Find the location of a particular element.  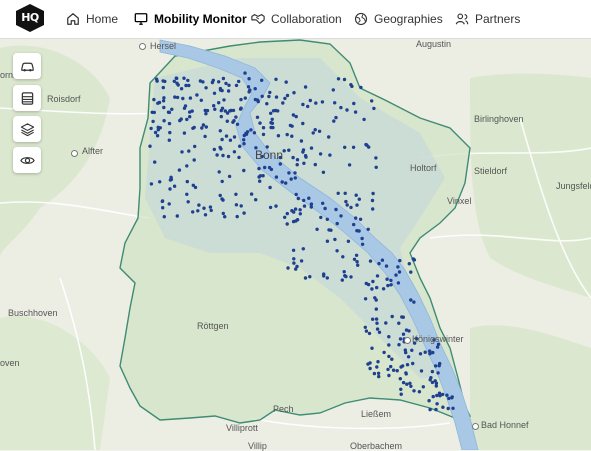

nav-collaboration: Collaboration is located at coordinates (296, 19).